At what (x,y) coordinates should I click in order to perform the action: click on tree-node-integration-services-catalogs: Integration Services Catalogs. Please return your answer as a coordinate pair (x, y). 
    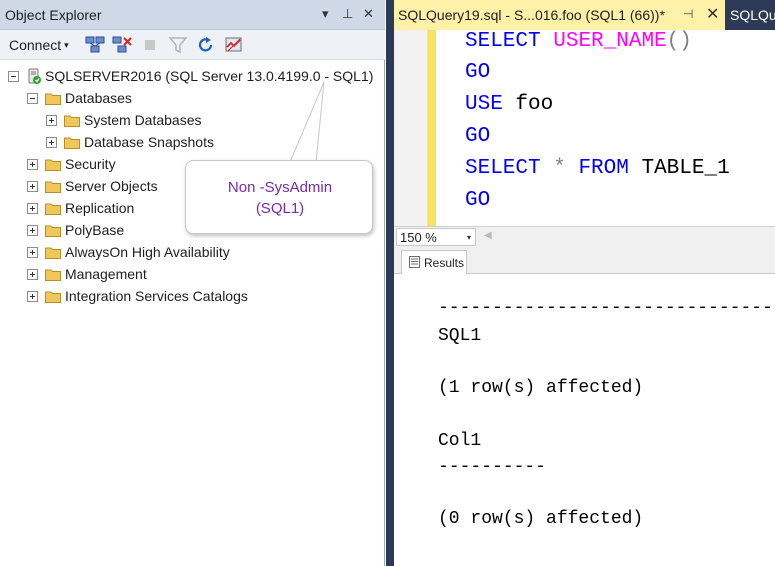
    Looking at the image, I should click on (152, 297).